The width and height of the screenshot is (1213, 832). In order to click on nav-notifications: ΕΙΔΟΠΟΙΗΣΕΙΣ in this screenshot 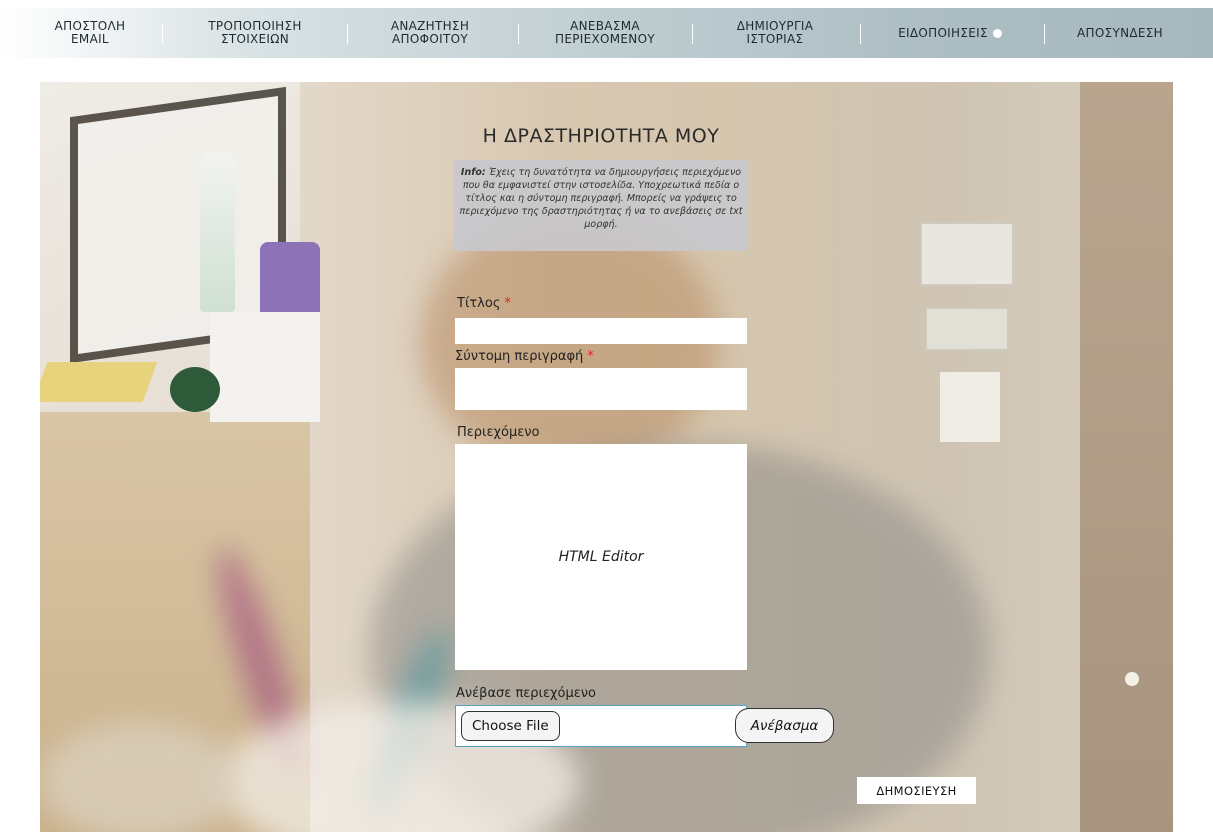, I will do `click(950, 33)`.